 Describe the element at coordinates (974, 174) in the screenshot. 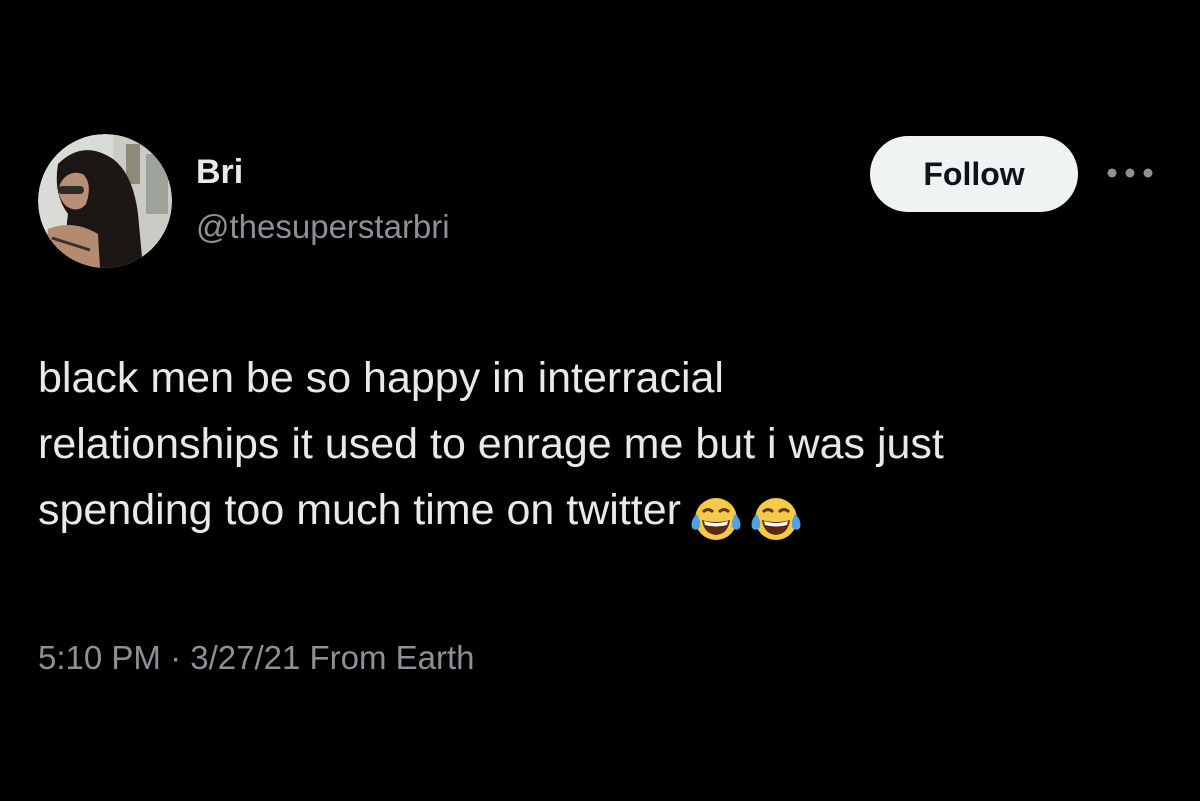

I see `follow-button: Follow` at that location.